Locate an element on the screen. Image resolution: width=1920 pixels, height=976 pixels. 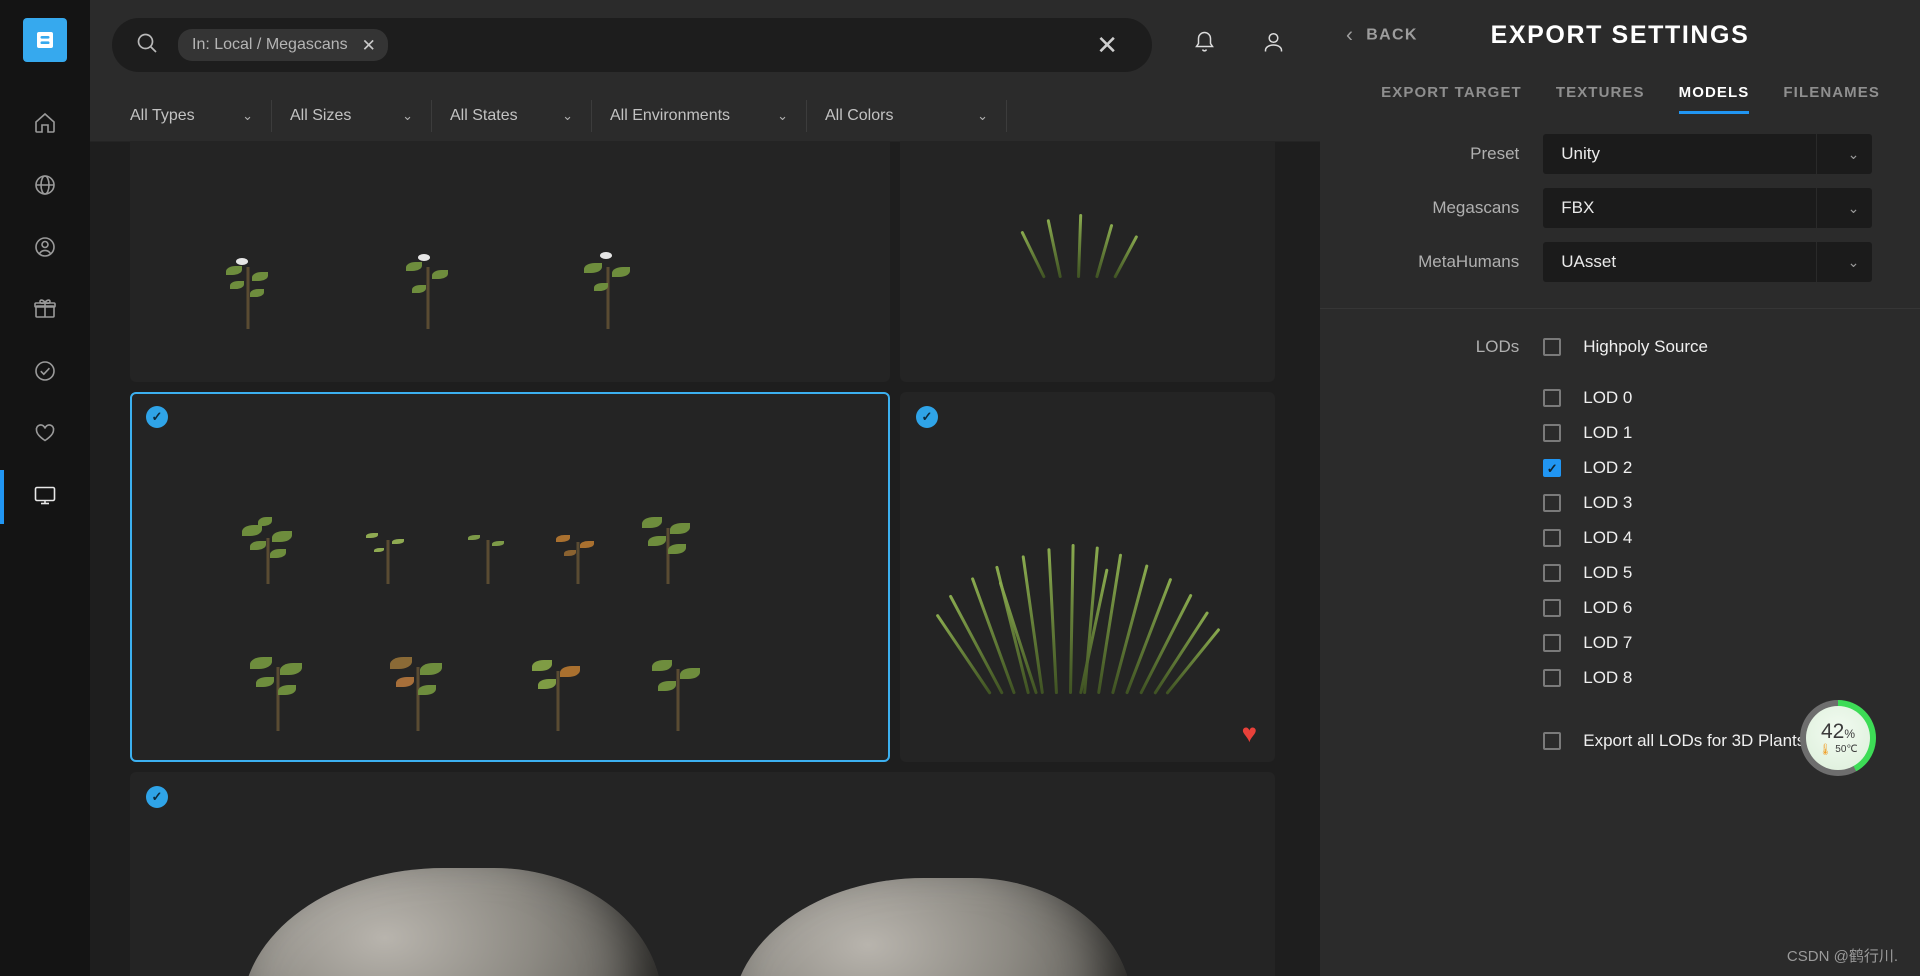
highpoly-source-label: Highpoly Source is located at coordinates (1645, 346).